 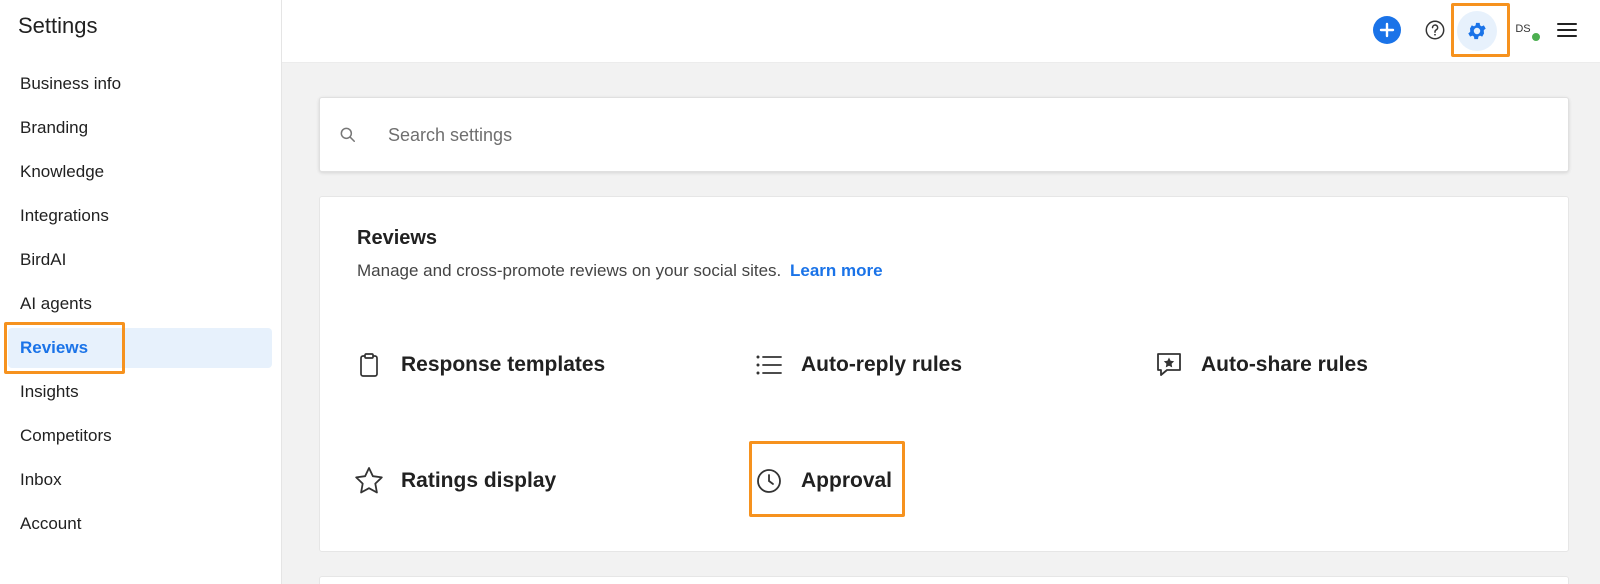 What do you see at coordinates (369, 365) in the screenshot?
I see `clipboard-icon` at bounding box center [369, 365].